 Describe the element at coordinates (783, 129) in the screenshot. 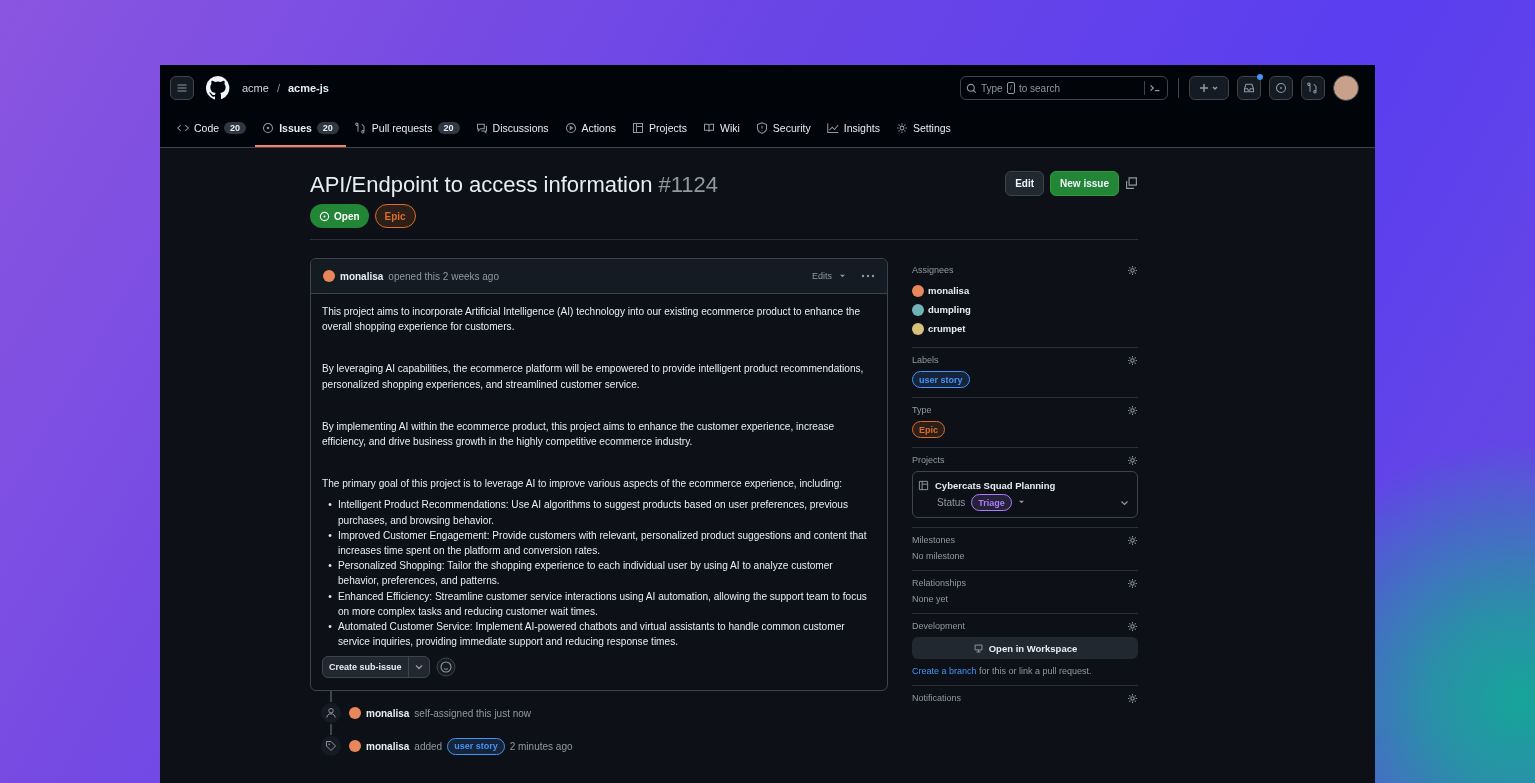

I see `repo-tab: Security` at that location.